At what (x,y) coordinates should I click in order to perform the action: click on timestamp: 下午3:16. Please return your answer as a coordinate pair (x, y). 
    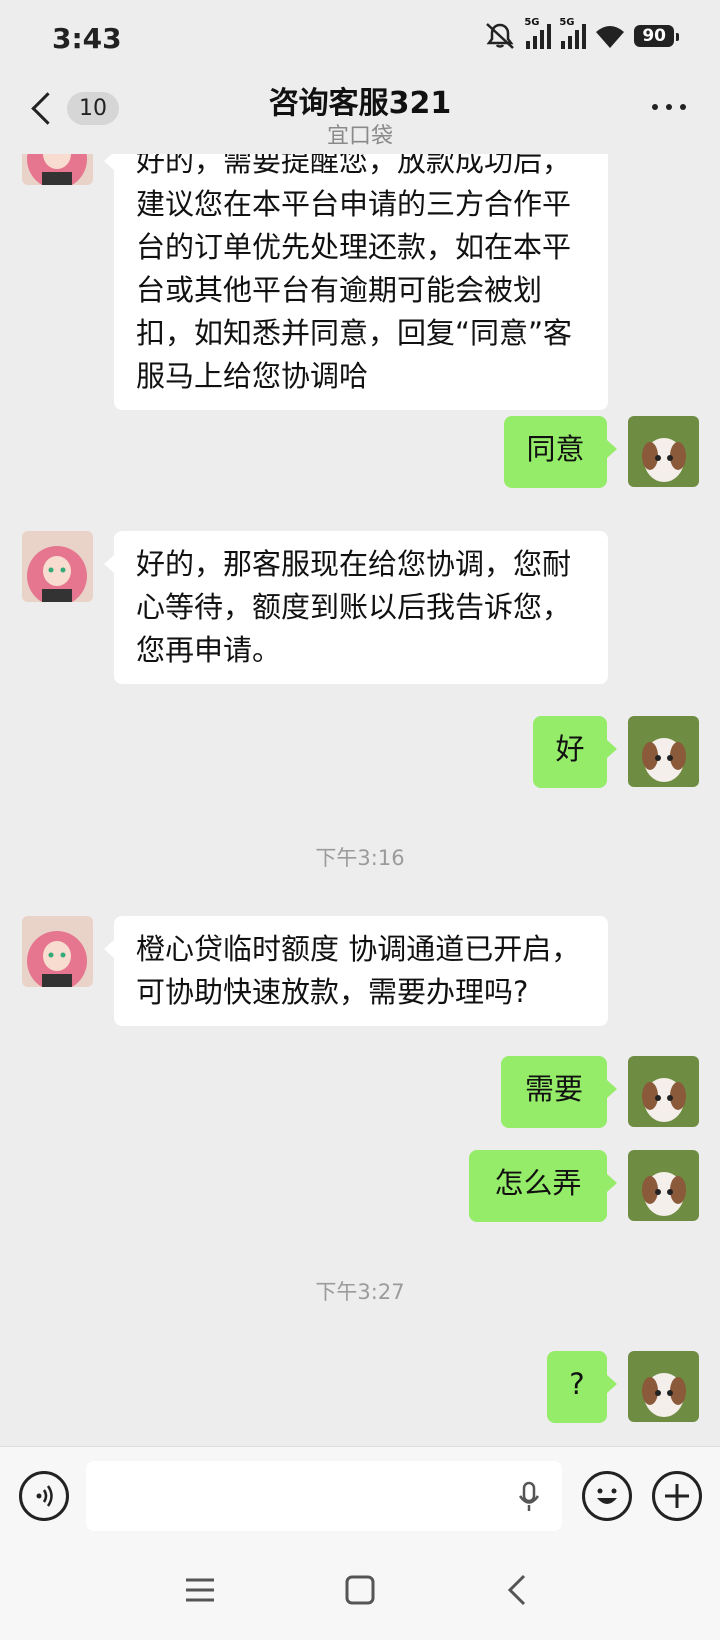
    Looking at the image, I should click on (360, 858).